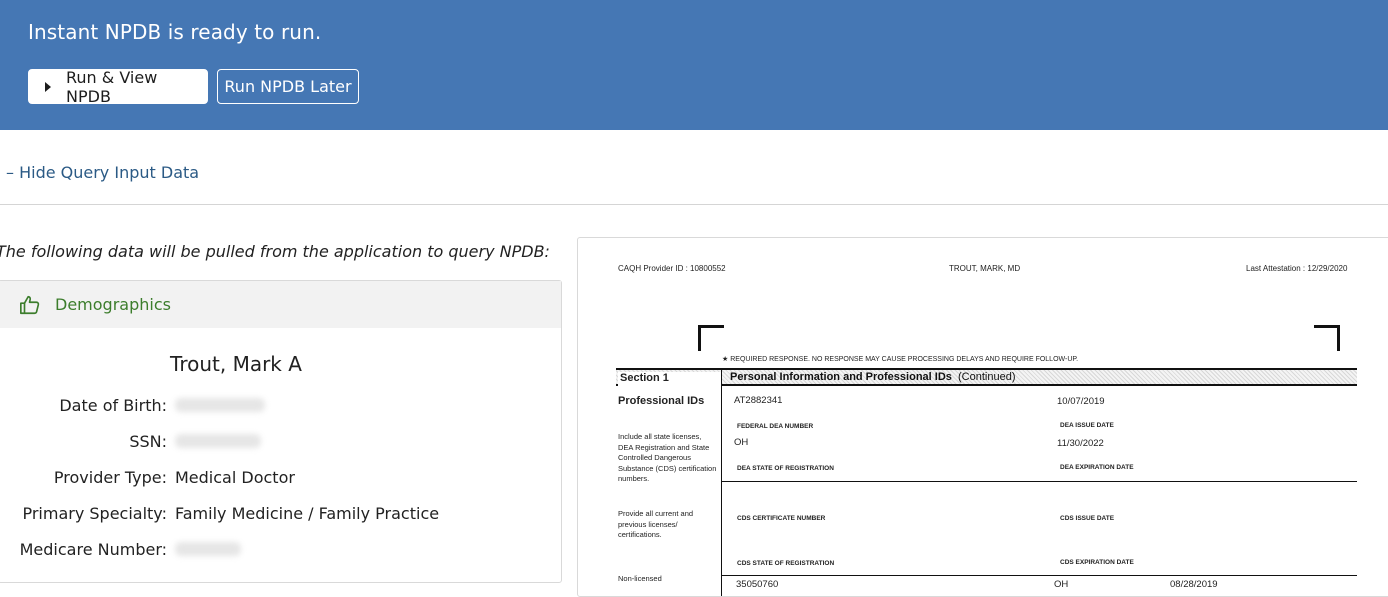 The width and height of the screenshot is (1388, 597). I want to click on field-label: Medicare Number:, so click(93, 549).